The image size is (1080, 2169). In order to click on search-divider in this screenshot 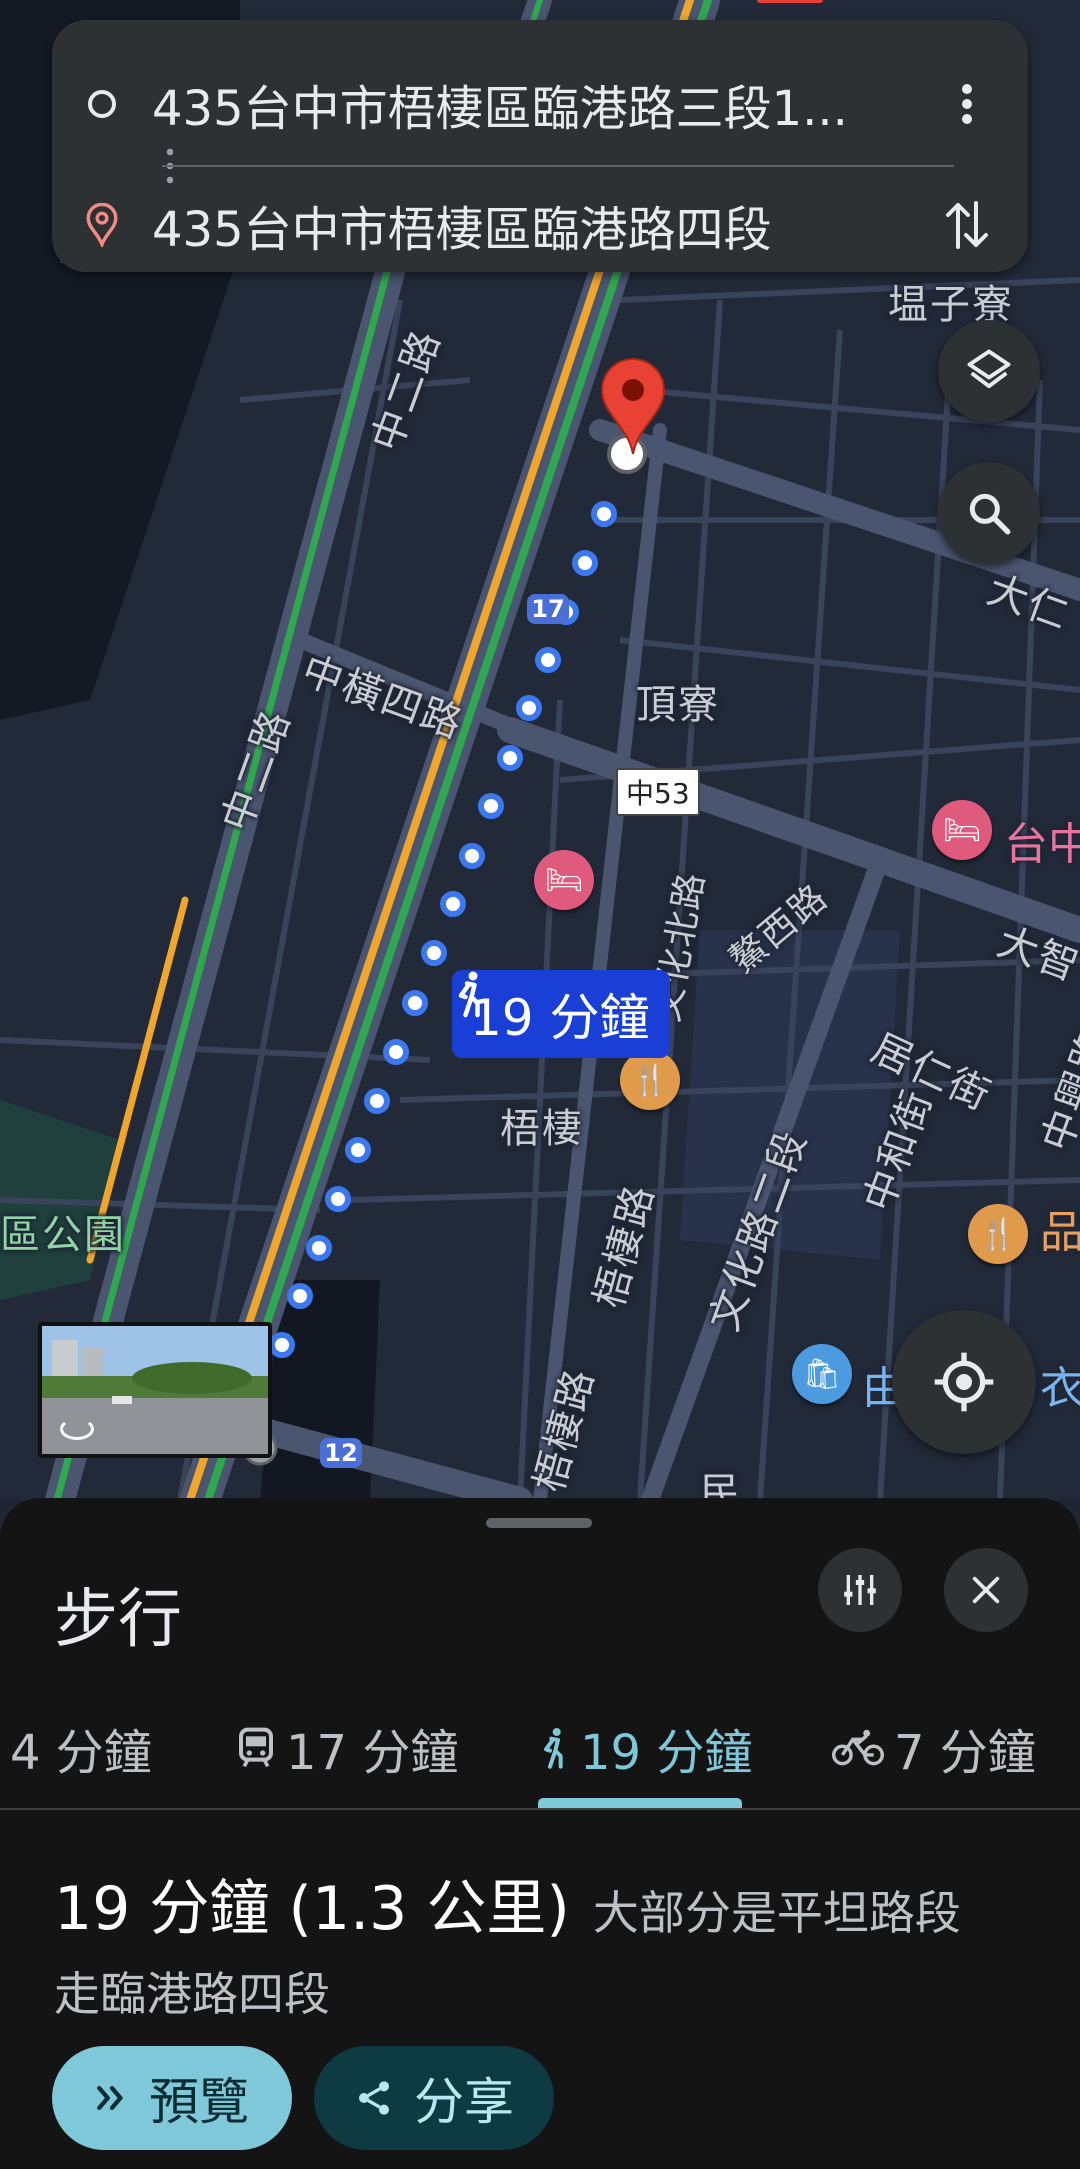, I will do `click(558, 166)`.